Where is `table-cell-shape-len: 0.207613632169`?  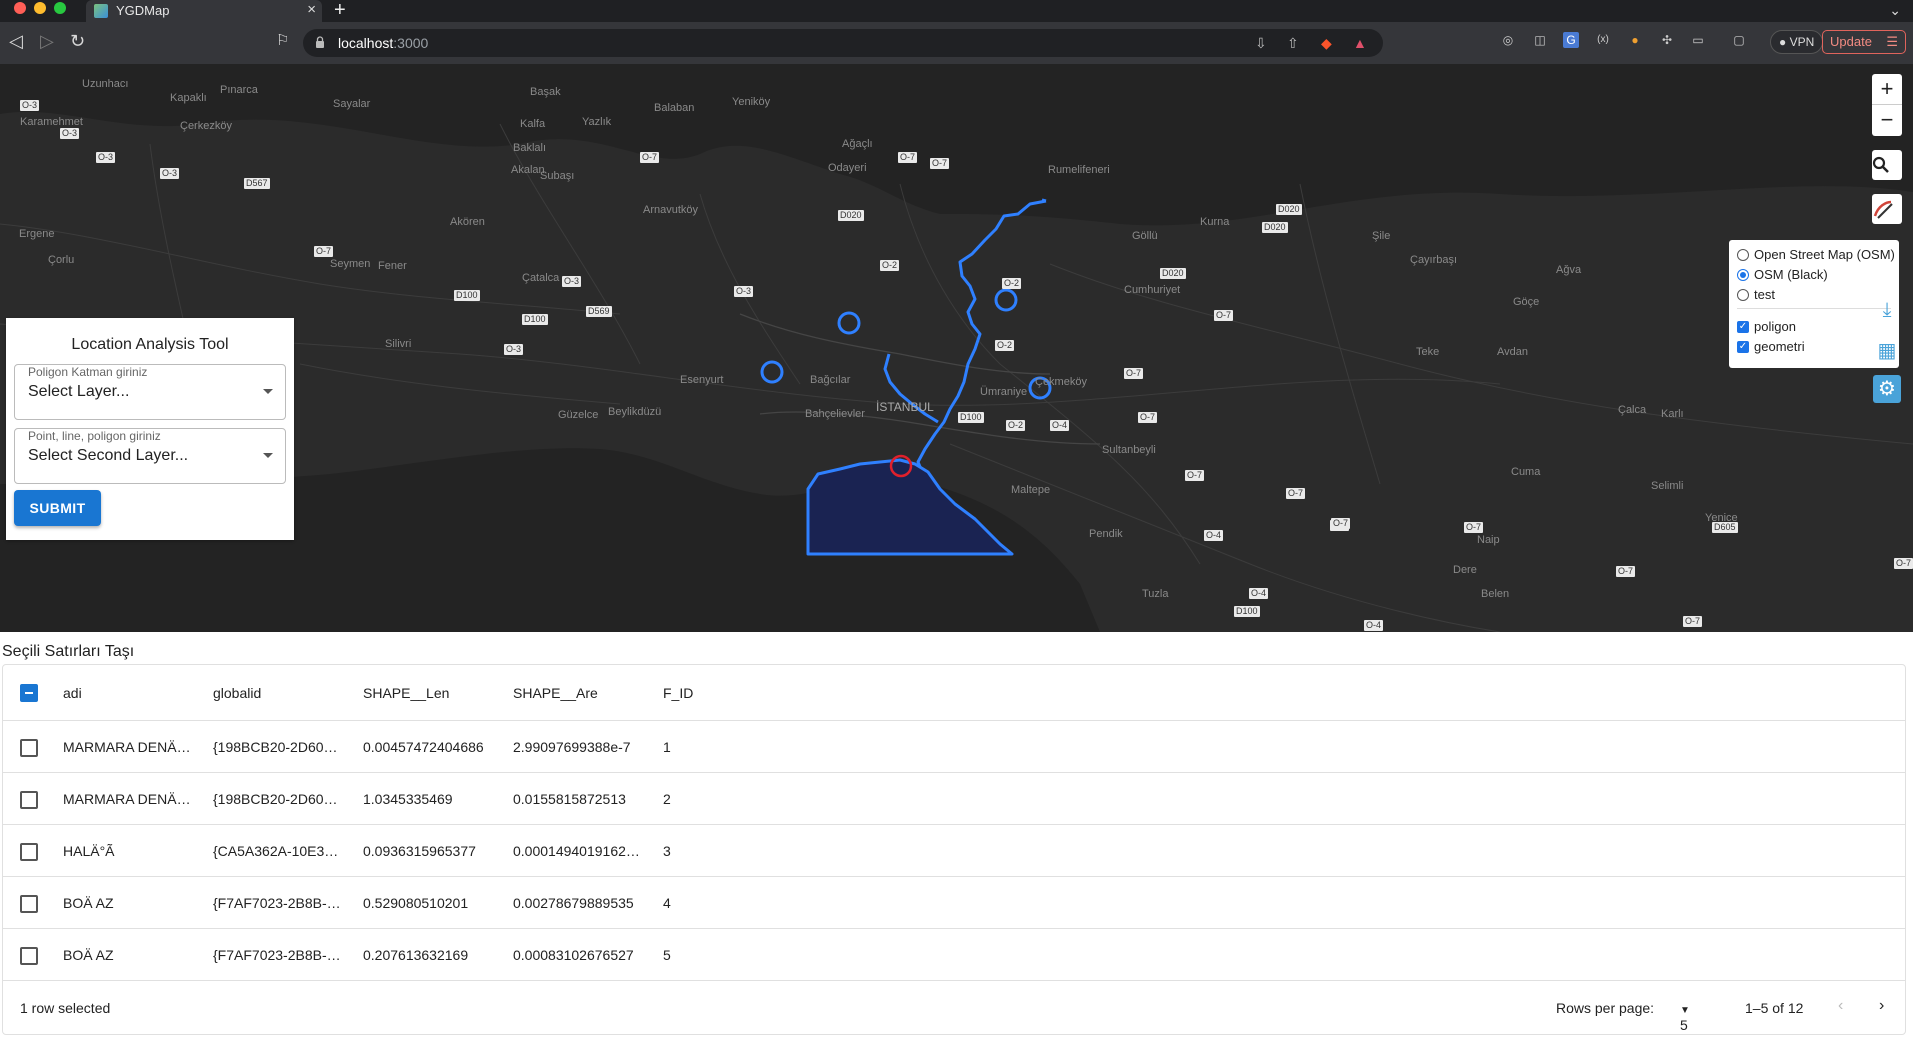 table-cell-shape-len: 0.207613632169 is located at coordinates (416, 955).